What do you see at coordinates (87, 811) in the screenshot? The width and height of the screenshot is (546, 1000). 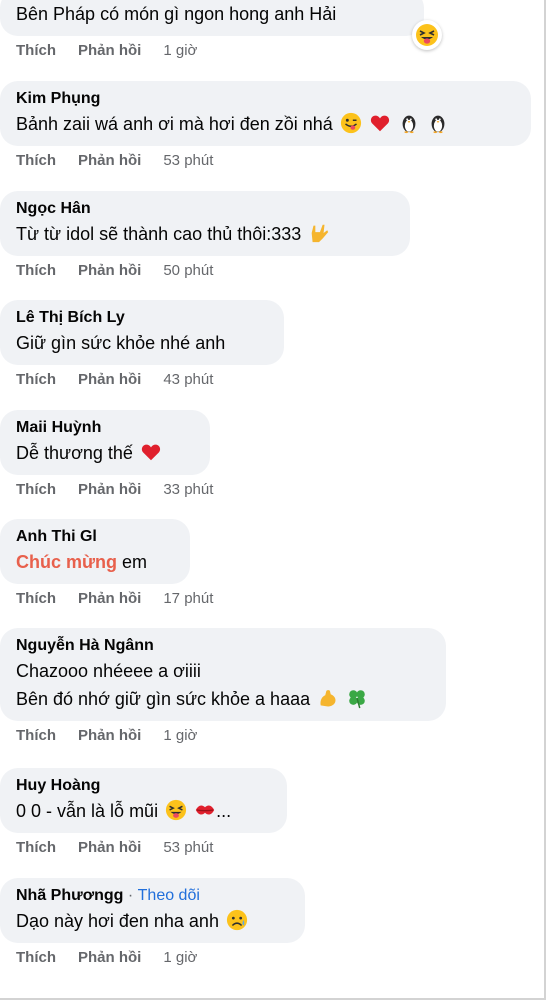 I see `comment-text: 0 0 - vẫn là lỗ mũi` at bounding box center [87, 811].